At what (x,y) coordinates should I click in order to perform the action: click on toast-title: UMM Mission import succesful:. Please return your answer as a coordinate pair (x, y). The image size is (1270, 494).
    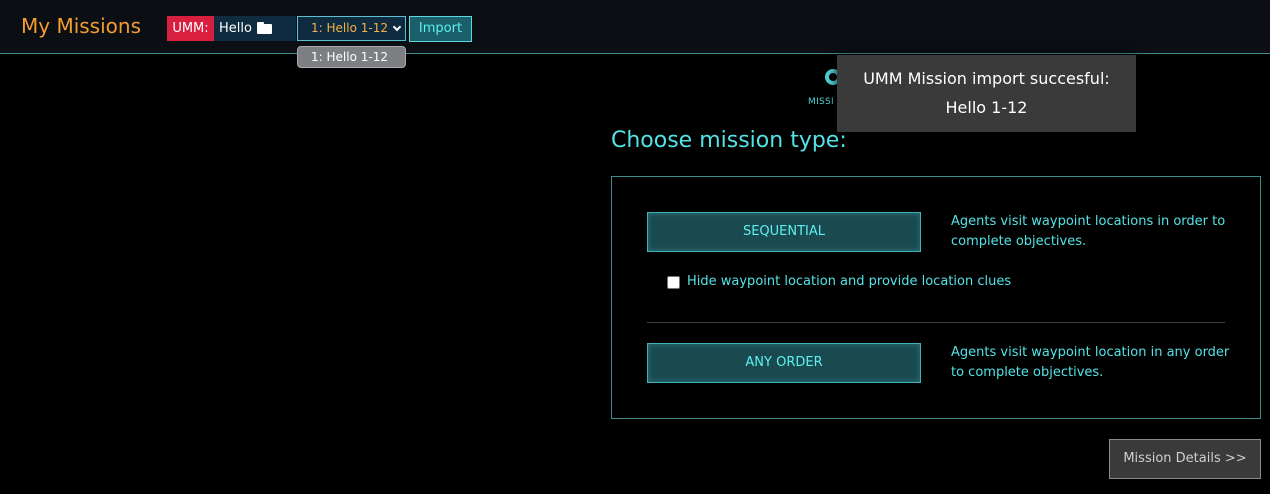
    Looking at the image, I should click on (986, 78).